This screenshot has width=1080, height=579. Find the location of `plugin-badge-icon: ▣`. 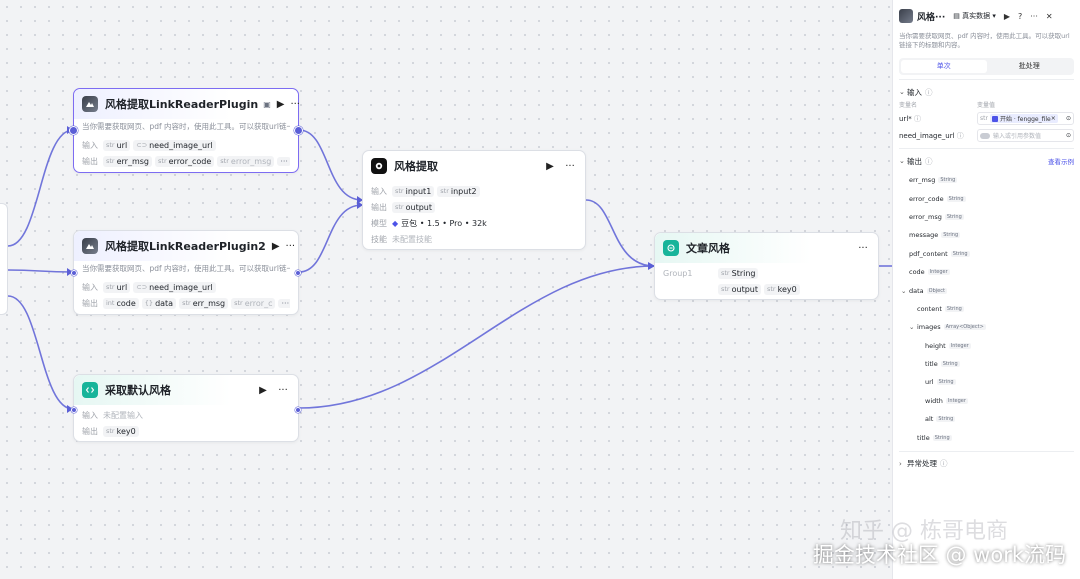

plugin-badge-icon: ▣ is located at coordinates (267, 104).